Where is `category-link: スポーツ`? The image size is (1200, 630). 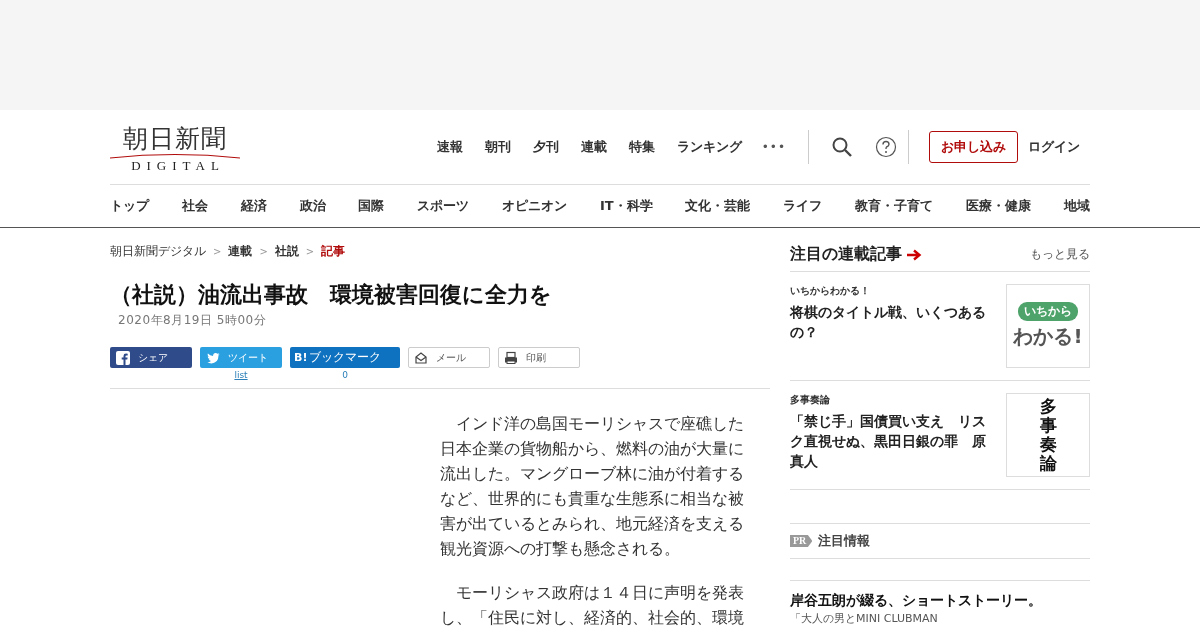 category-link: スポーツ is located at coordinates (443, 206).